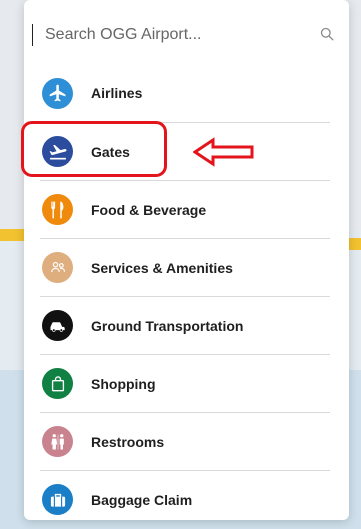  I want to click on menu-item-label: Shopping, so click(123, 383).